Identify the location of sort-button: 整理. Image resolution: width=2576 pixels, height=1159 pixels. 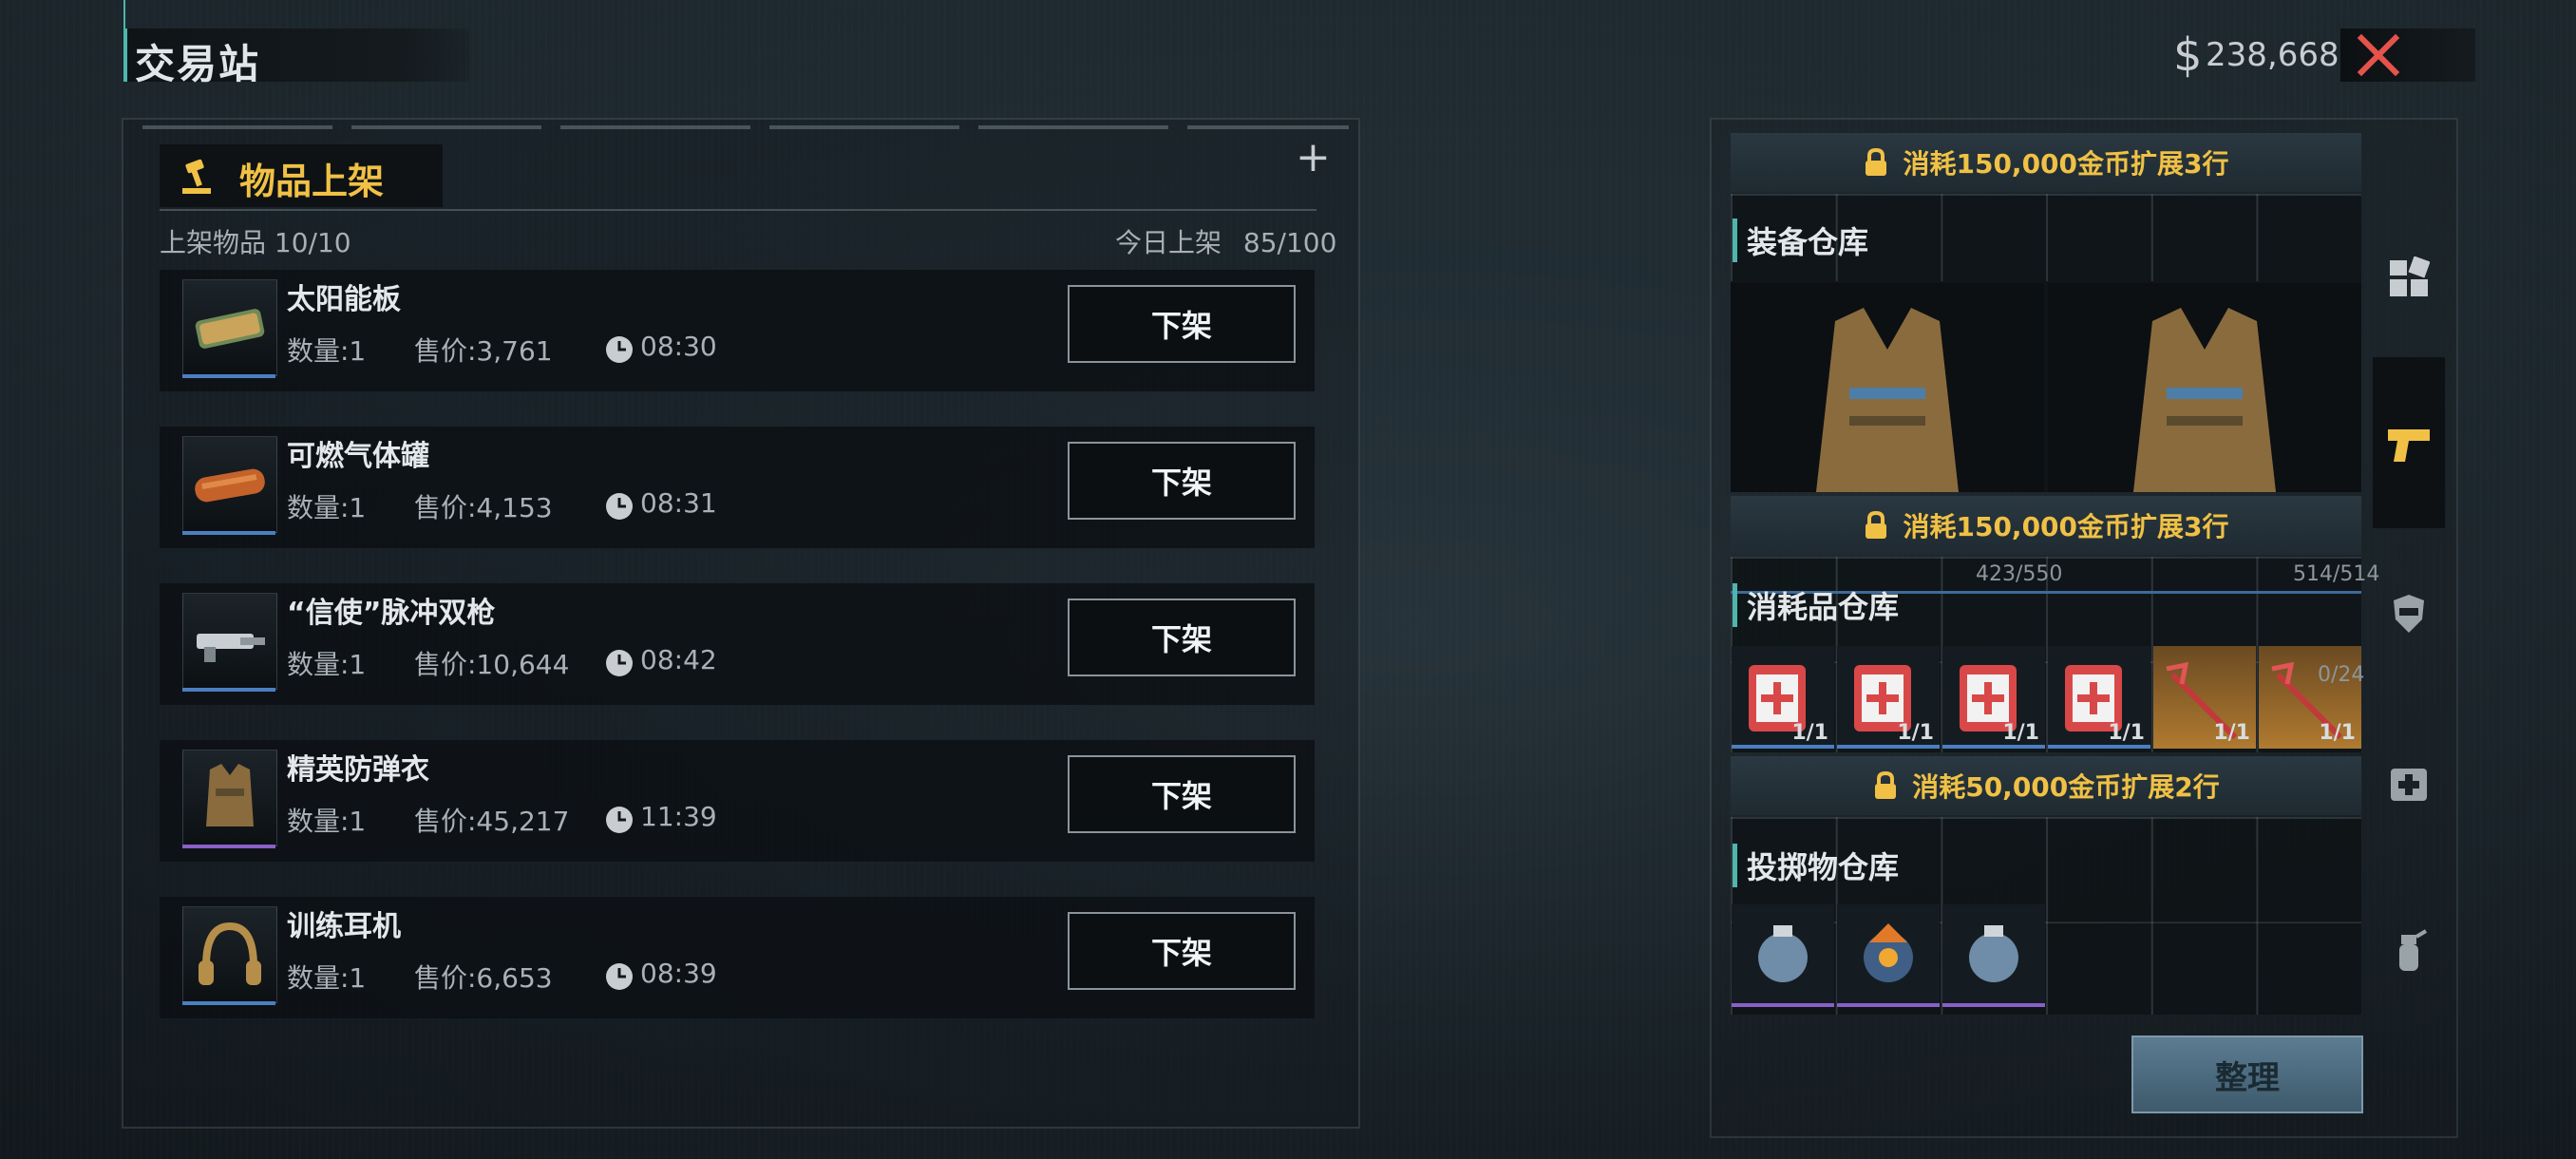
(2247, 1074).